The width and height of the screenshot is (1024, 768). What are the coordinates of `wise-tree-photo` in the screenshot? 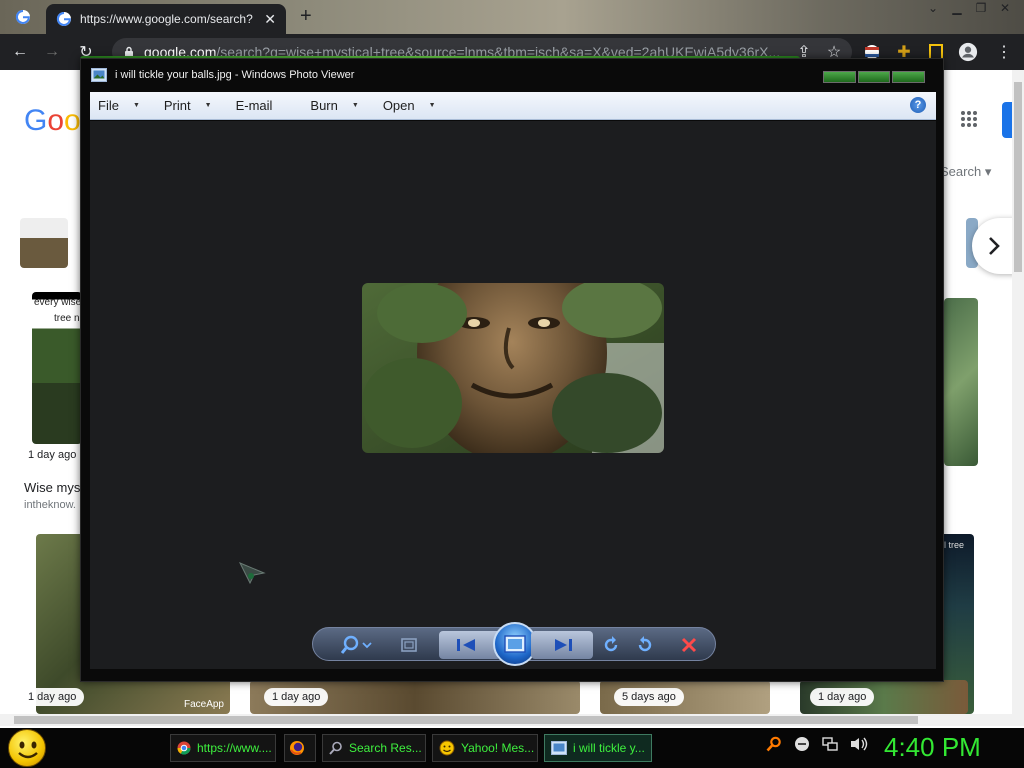 It's located at (513, 368).